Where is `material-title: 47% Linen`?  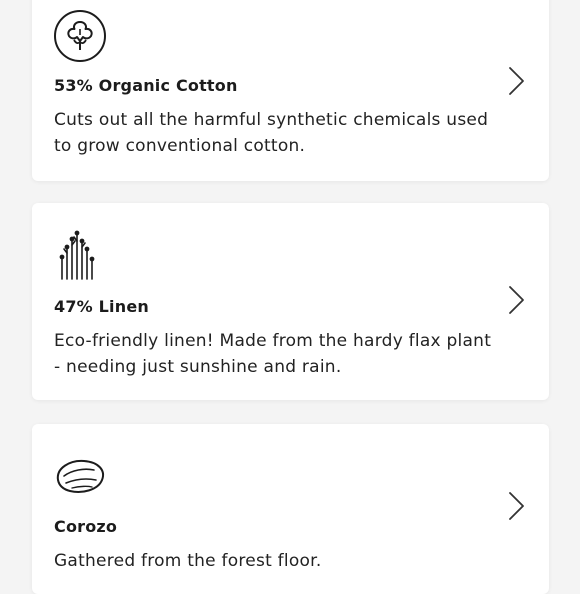 material-title: 47% Linen is located at coordinates (101, 306).